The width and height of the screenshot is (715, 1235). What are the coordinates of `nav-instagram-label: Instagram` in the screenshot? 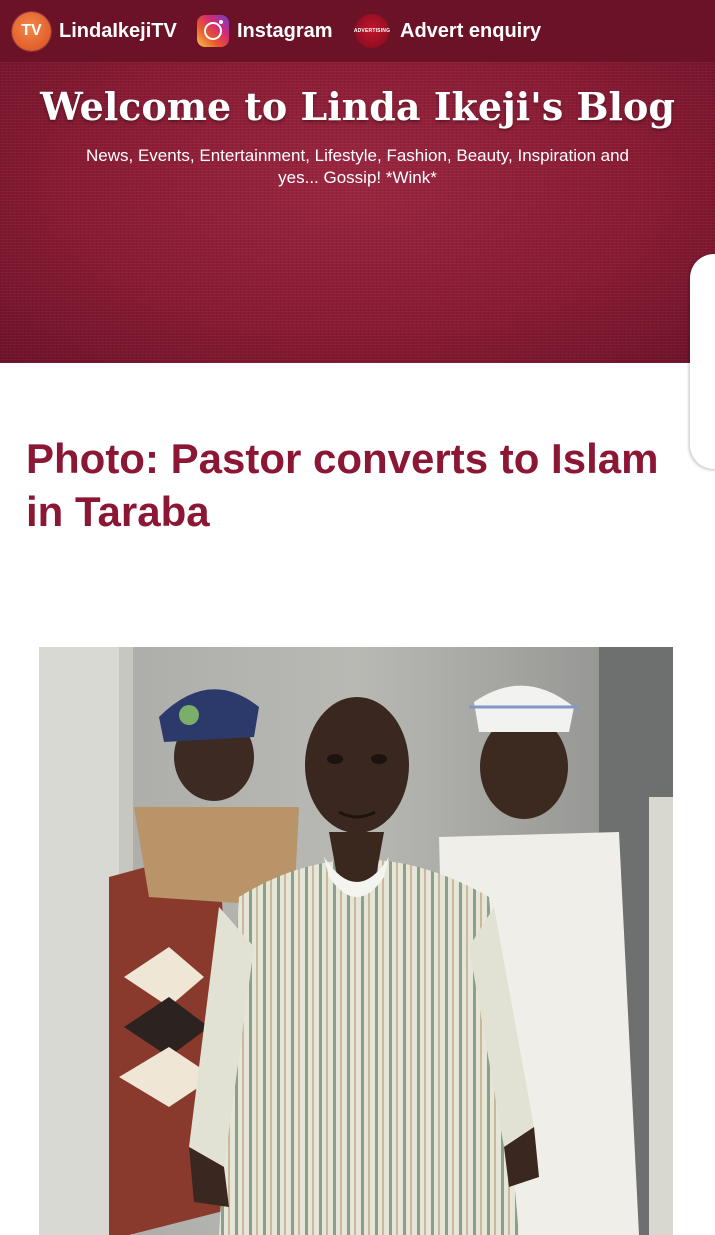 It's located at (285, 30).